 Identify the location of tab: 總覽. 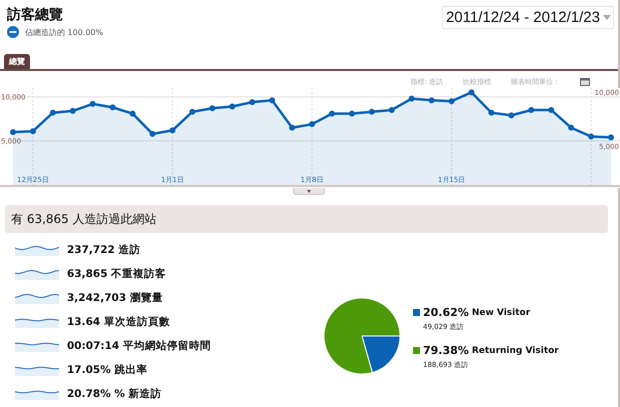
(17, 61).